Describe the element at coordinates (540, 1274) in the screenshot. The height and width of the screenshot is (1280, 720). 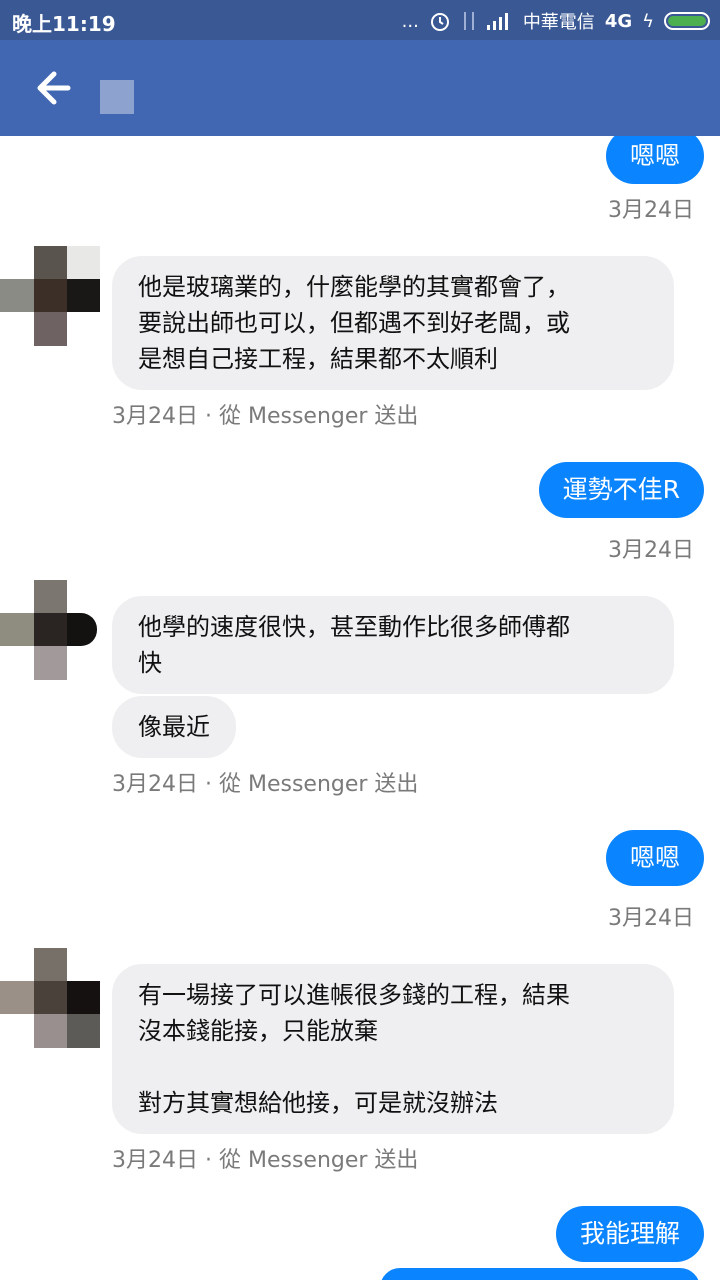
I see `outgoing-message-partial` at that location.